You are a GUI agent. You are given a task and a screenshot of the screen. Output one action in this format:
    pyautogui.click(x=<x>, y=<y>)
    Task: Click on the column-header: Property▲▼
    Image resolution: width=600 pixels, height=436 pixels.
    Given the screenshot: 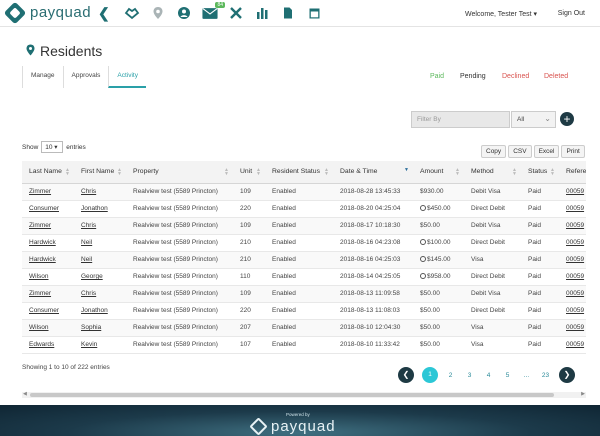 What is the action you would take?
    pyautogui.click(x=179, y=172)
    